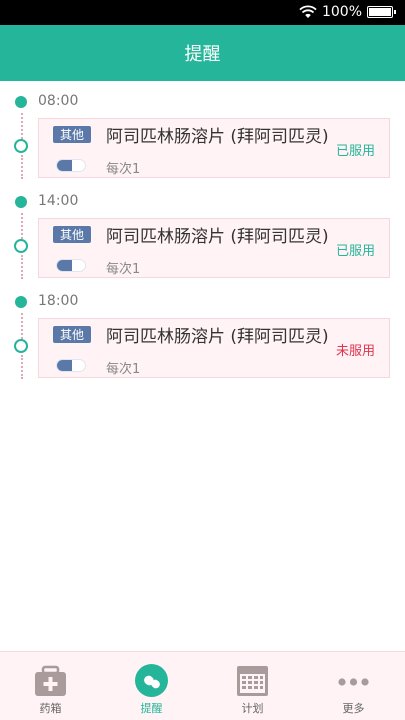  Describe the element at coordinates (50, 708) in the screenshot. I see `tab-label: 药箱` at that location.